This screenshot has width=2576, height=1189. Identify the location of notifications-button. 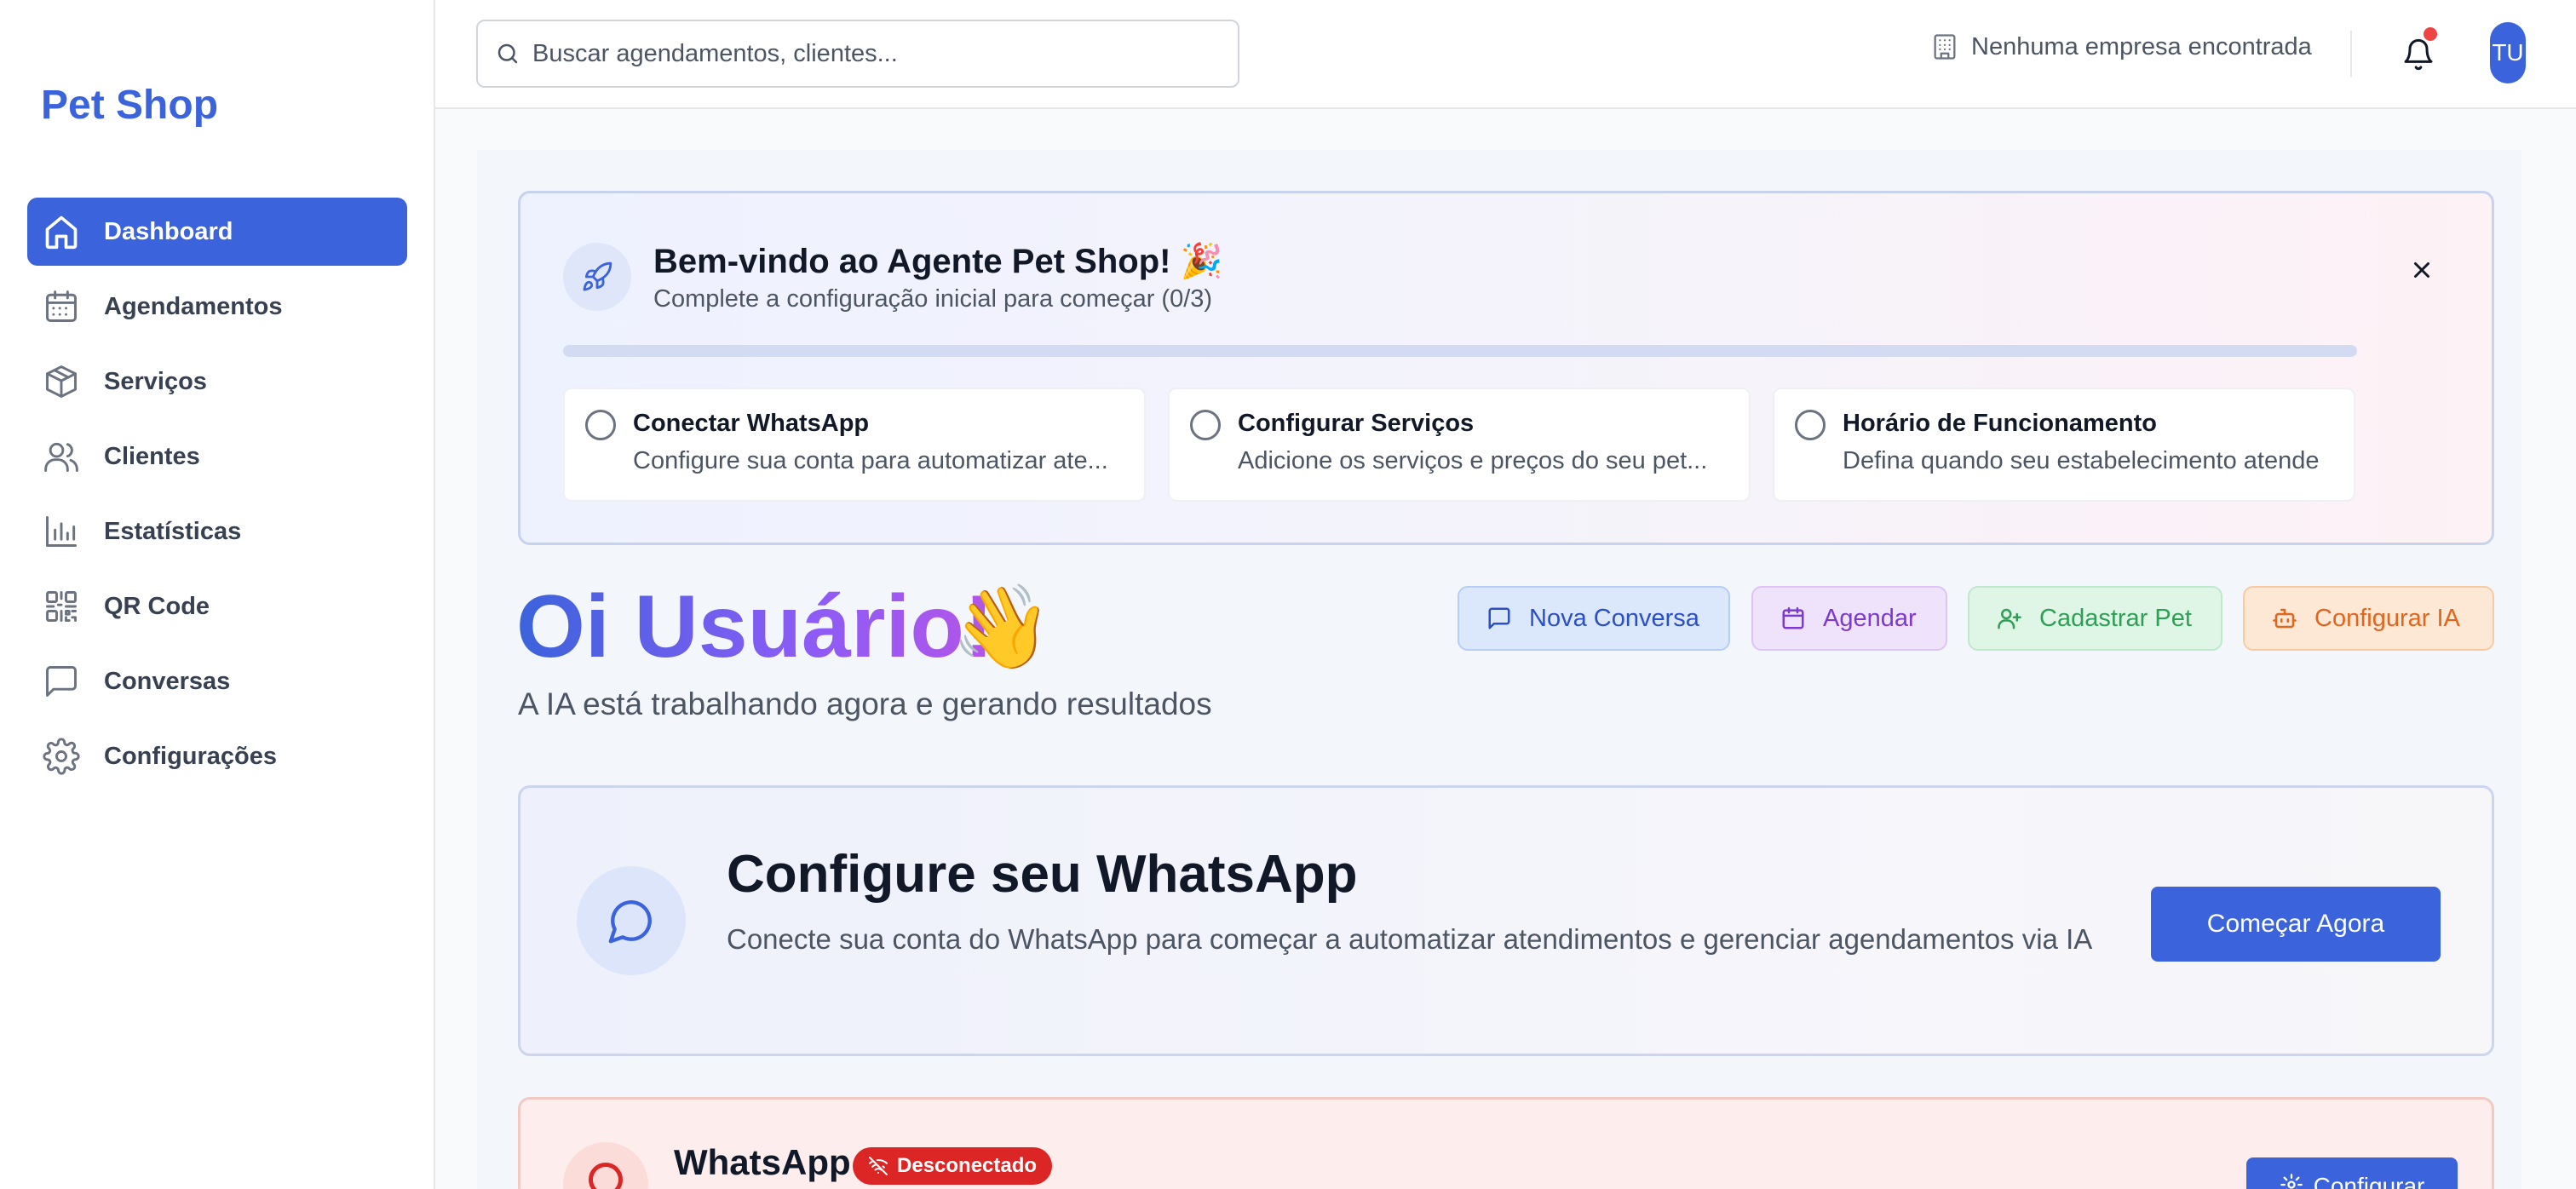
(2418, 53).